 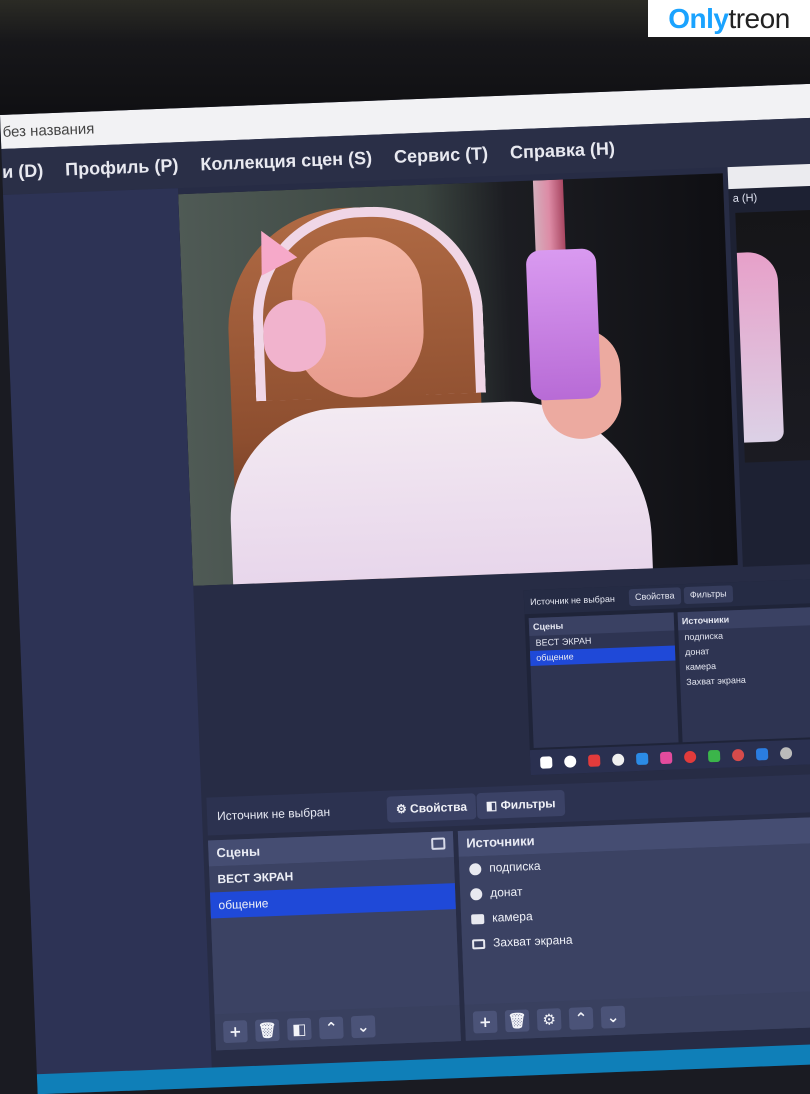 I want to click on windows-start-icon, so click(x=546, y=762).